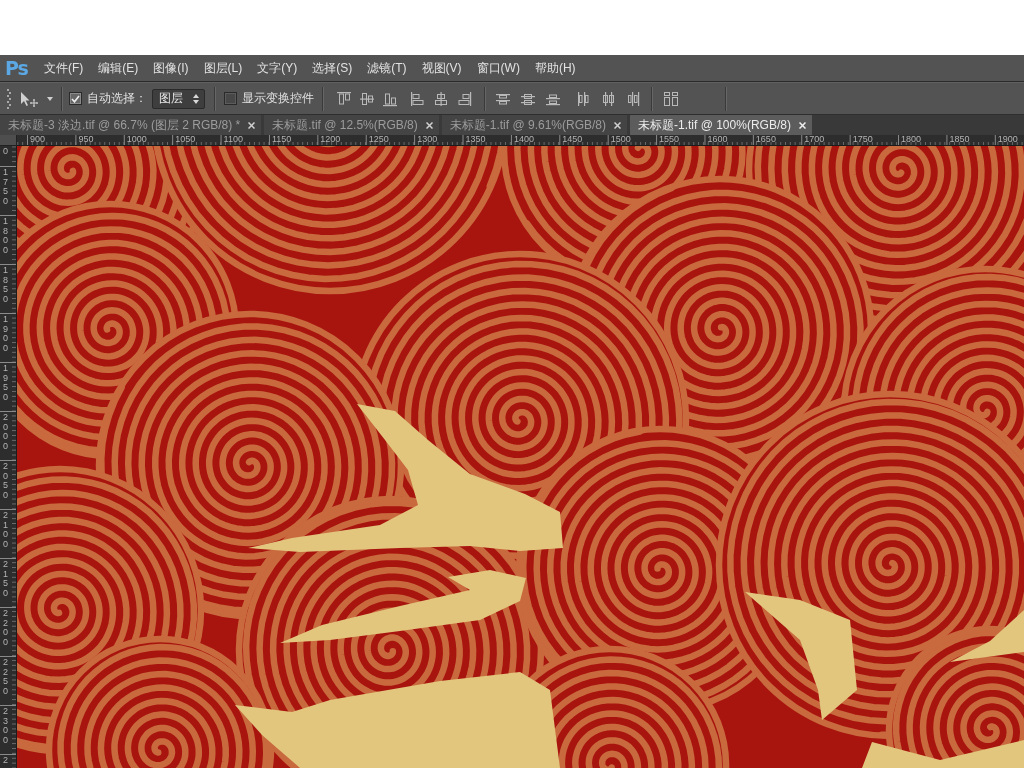 The width and height of the screenshot is (1024, 768). What do you see at coordinates (37, 139) in the screenshot?
I see `ruler-label: 900` at bounding box center [37, 139].